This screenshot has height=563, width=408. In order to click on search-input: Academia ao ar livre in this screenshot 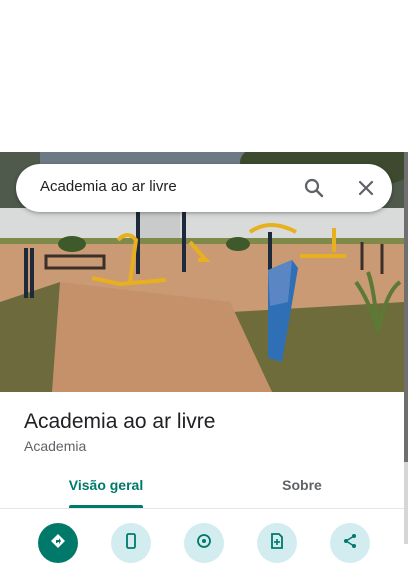, I will do `click(108, 186)`.